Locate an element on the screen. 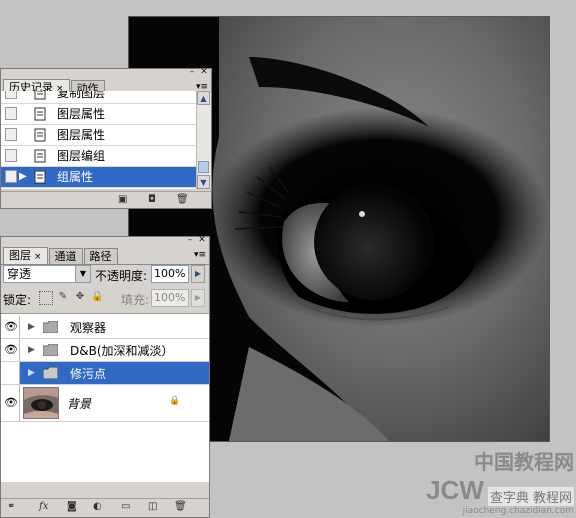 This screenshot has height=518, width=576. fill-input: 100% is located at coordinates (170, 298).